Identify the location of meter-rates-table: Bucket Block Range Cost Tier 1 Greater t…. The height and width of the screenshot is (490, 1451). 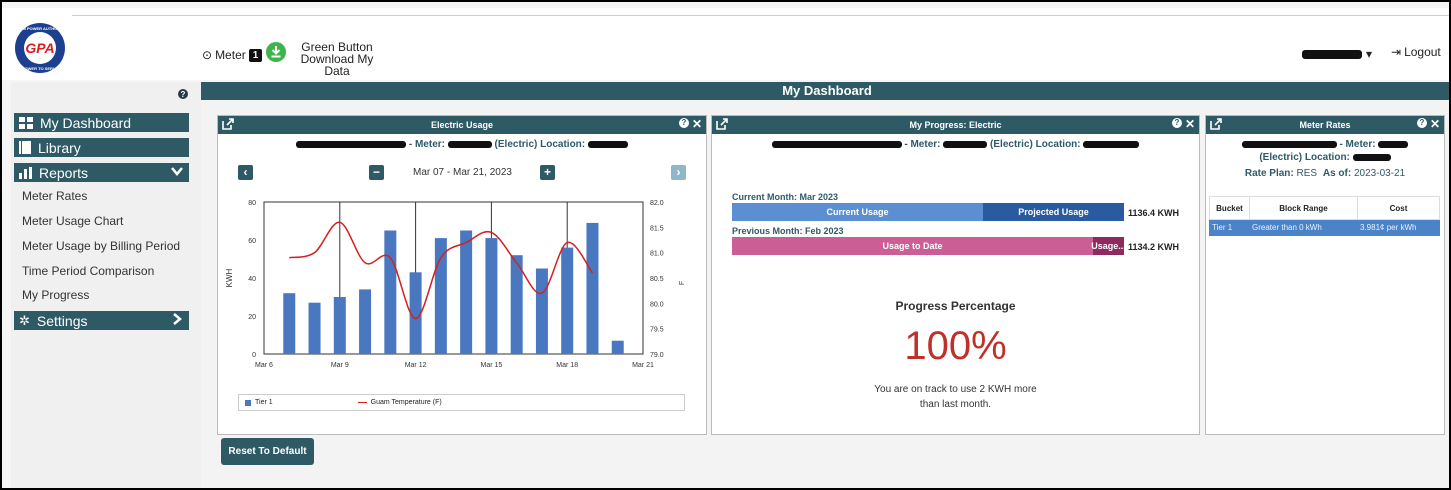
(1324, 216).